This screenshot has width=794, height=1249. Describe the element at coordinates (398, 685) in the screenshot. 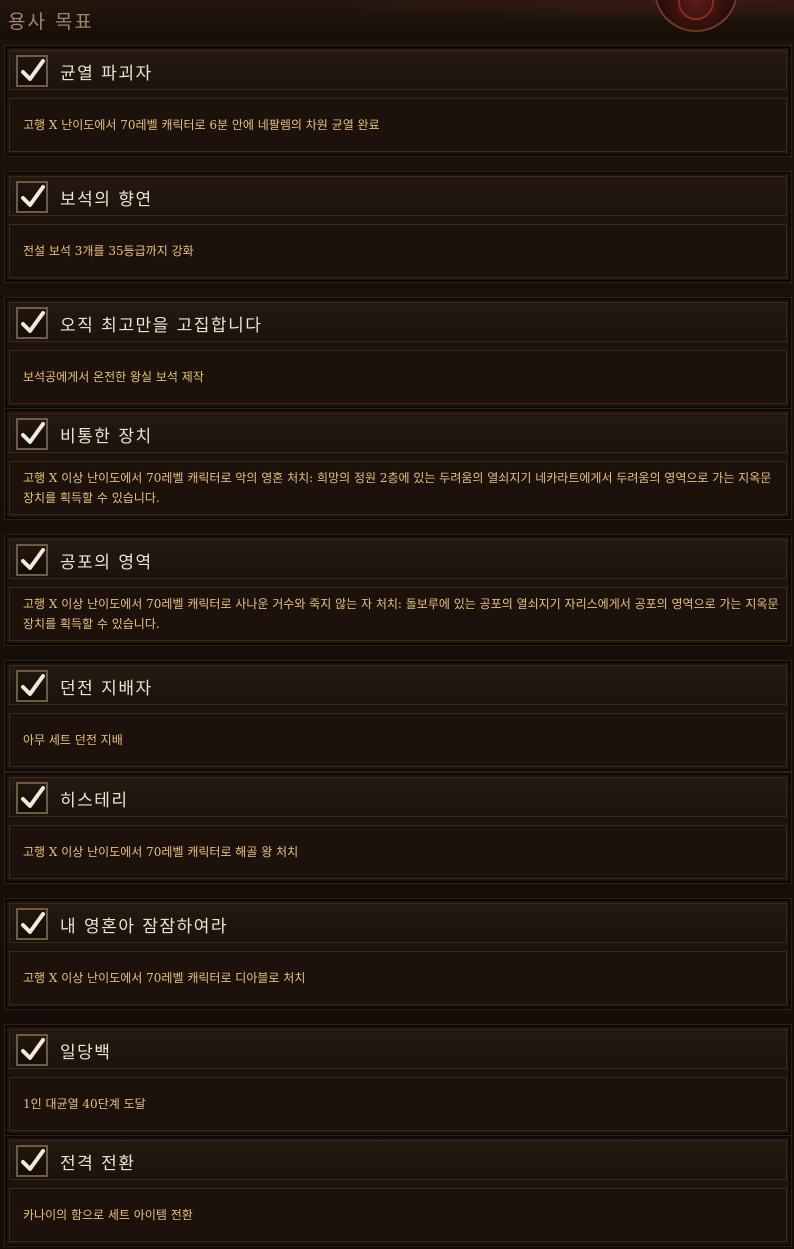

I see `achievement-title-bar: 던전 지배자` at that location.